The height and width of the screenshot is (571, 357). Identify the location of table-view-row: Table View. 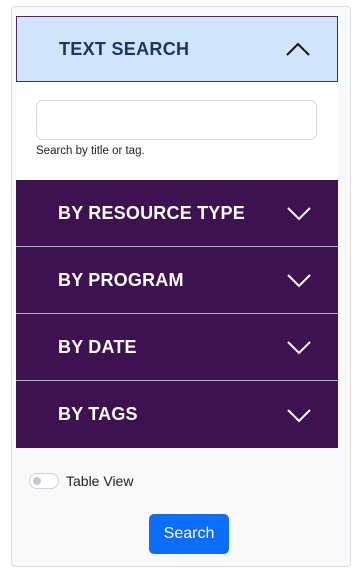
(81, 481).